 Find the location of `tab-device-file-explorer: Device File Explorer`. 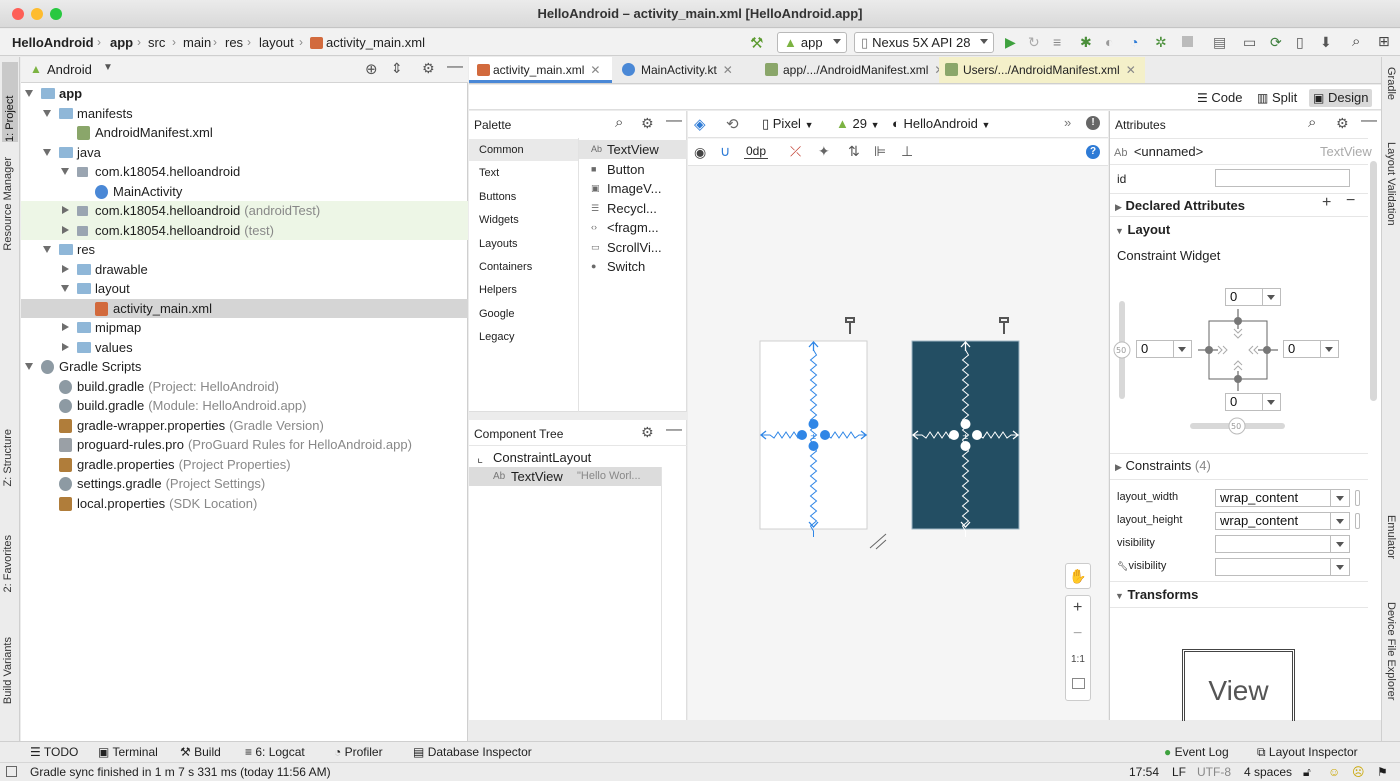

tab-device-file-explorer: Device File Explorer is located at coordinates (1391, 651).